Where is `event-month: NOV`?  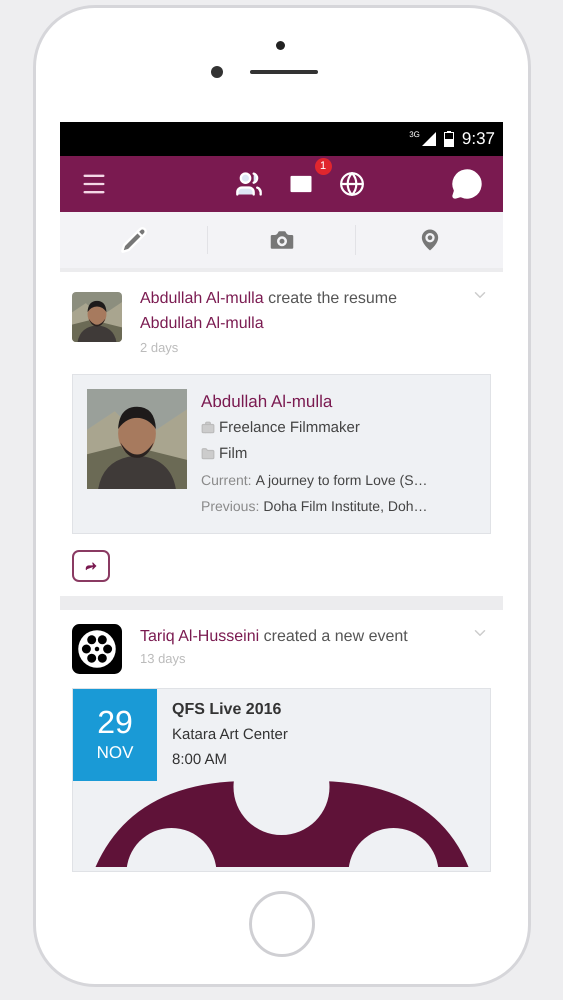 event-month: NOV is located at coordinates (115, 753).